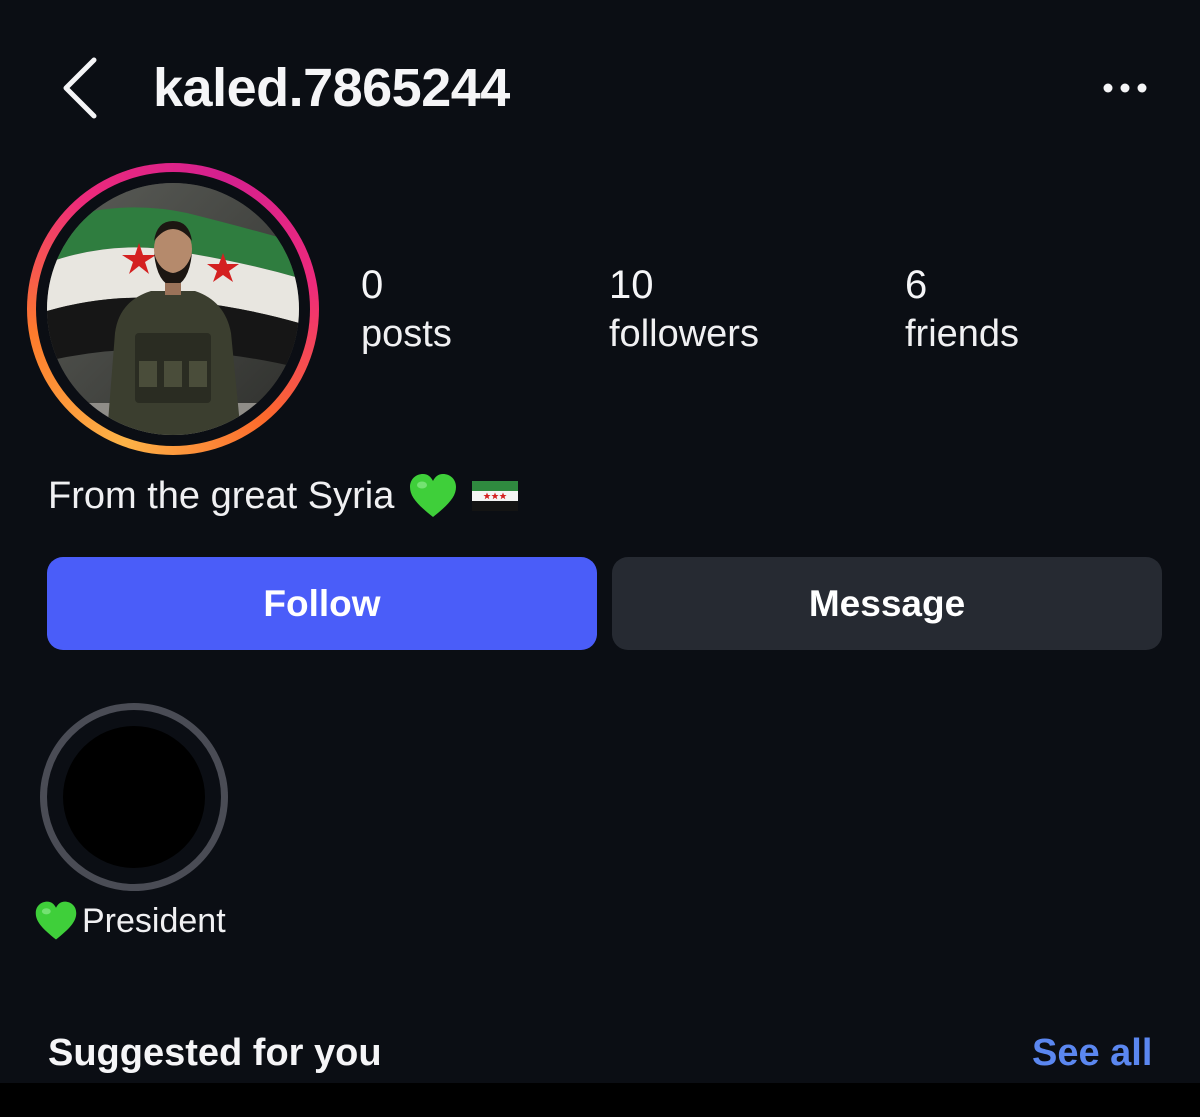  I want to click on highlight-ring-gap, so click(134, 797).